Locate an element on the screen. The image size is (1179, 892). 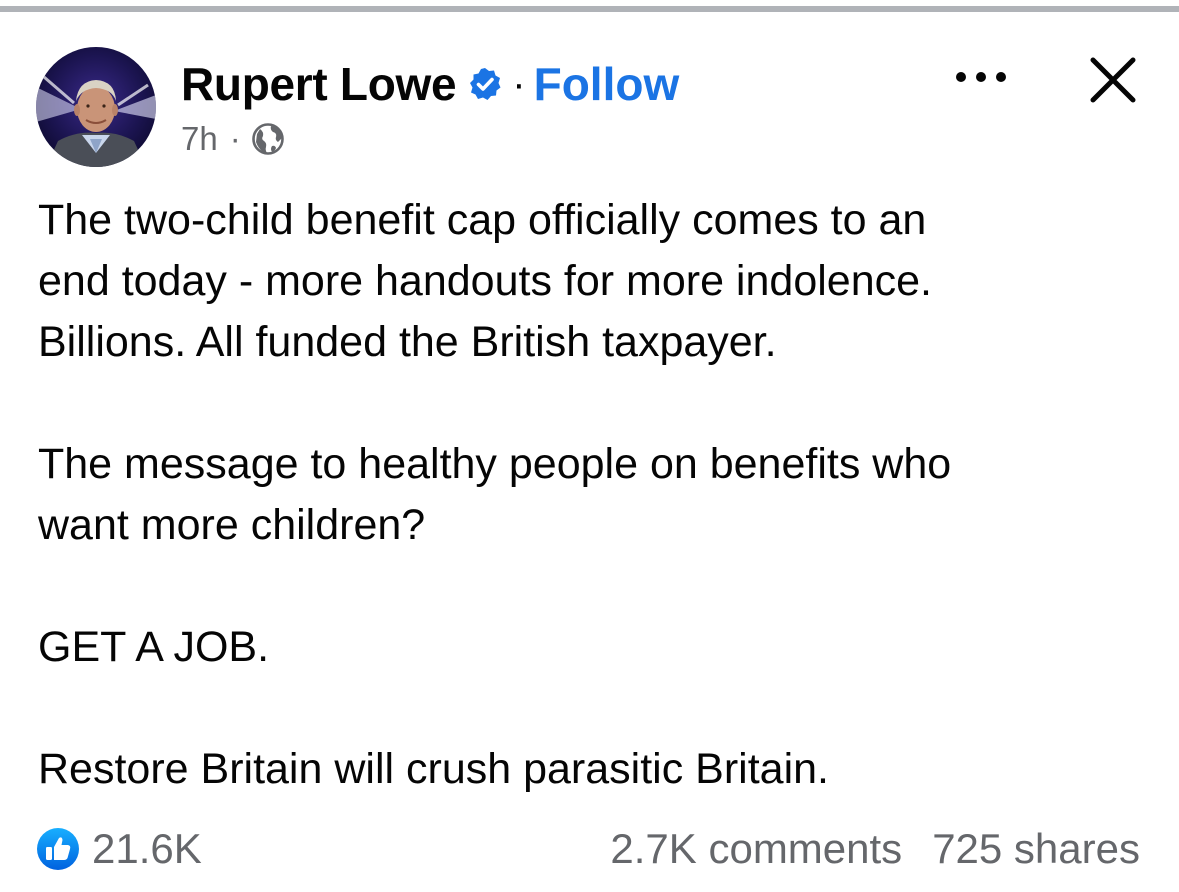
post-timestamp: 7h is located at coordinates (199, 139).